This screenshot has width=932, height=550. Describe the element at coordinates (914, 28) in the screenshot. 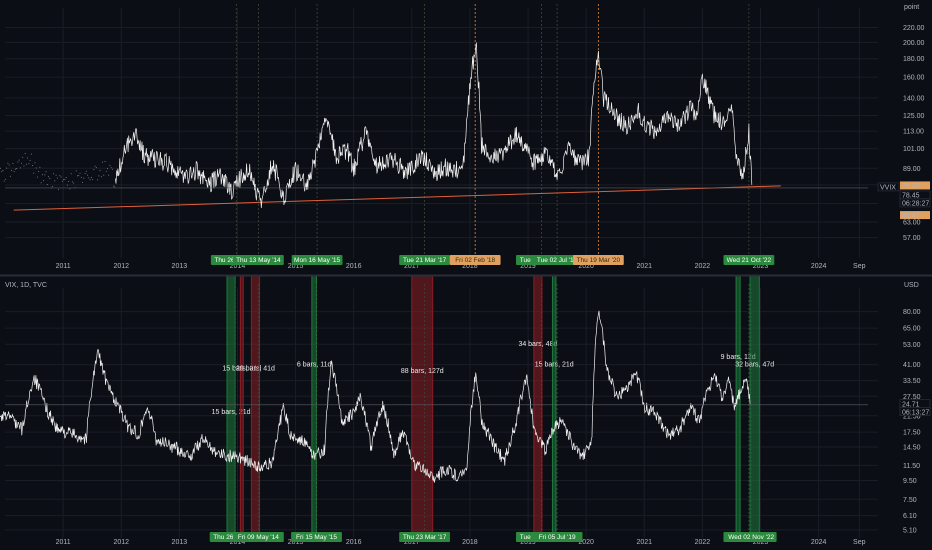

I see `y-tick-label: 220.00` at that location.